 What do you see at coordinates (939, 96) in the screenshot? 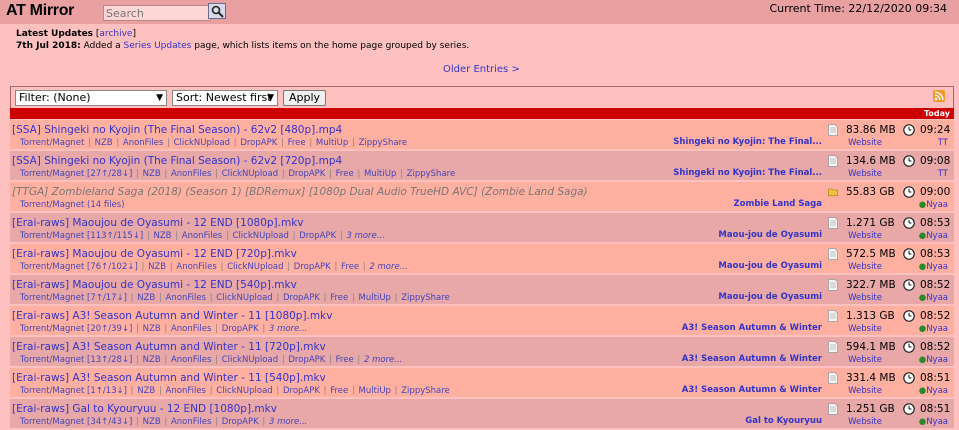
I see `rss-icon` at bounding box center [939, 96].